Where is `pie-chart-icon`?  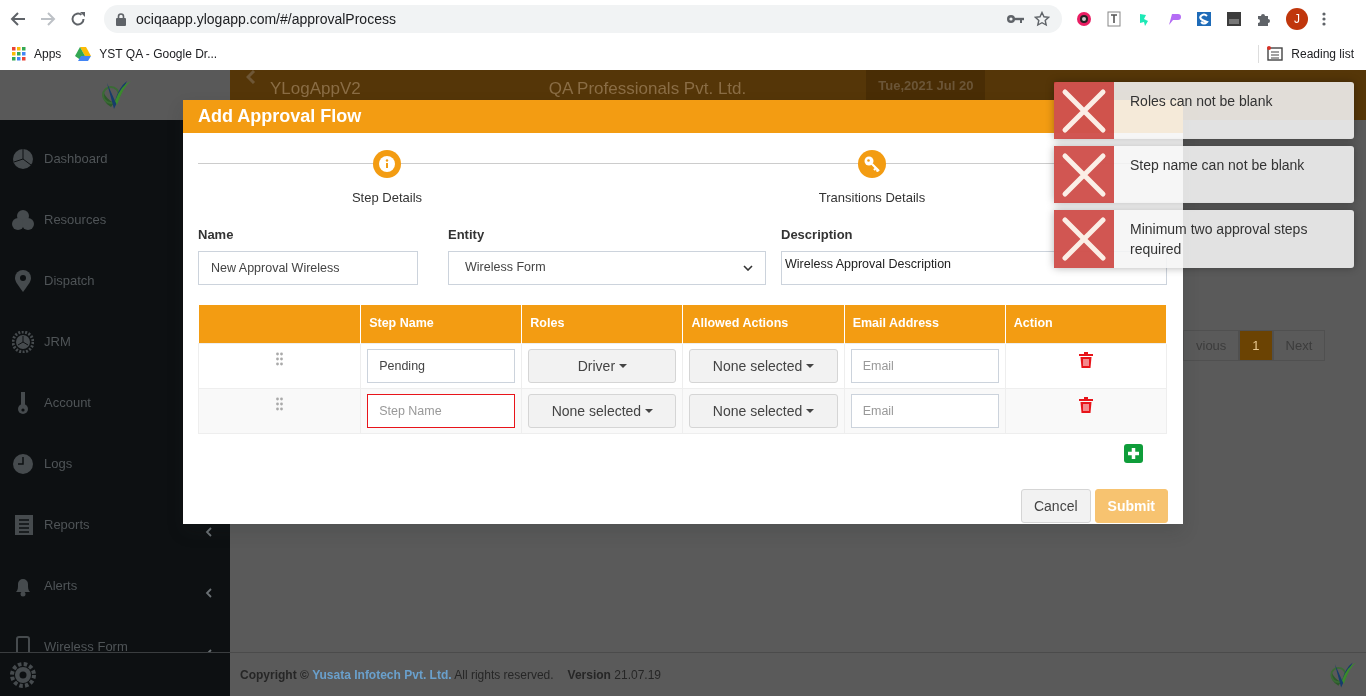
pie-chart-icon is located at coordinates (23, 158).